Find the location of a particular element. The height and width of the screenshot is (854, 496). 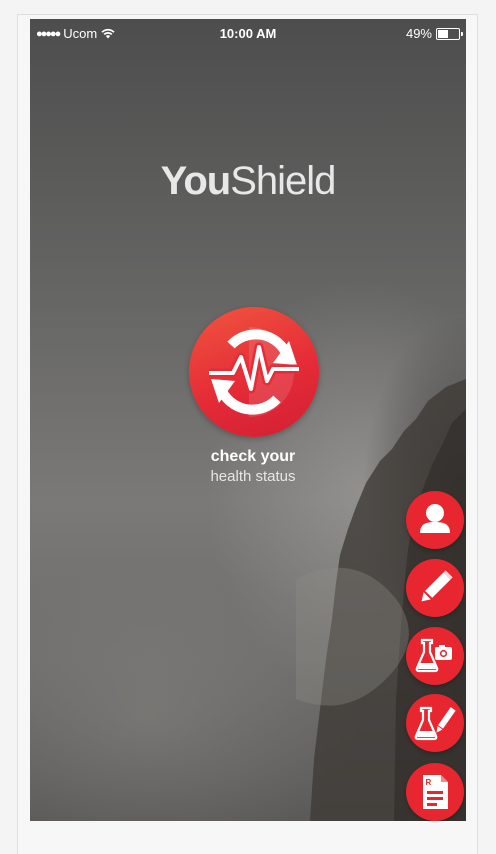

logo-text-thin: Shield is located at coordinates (283, 181).